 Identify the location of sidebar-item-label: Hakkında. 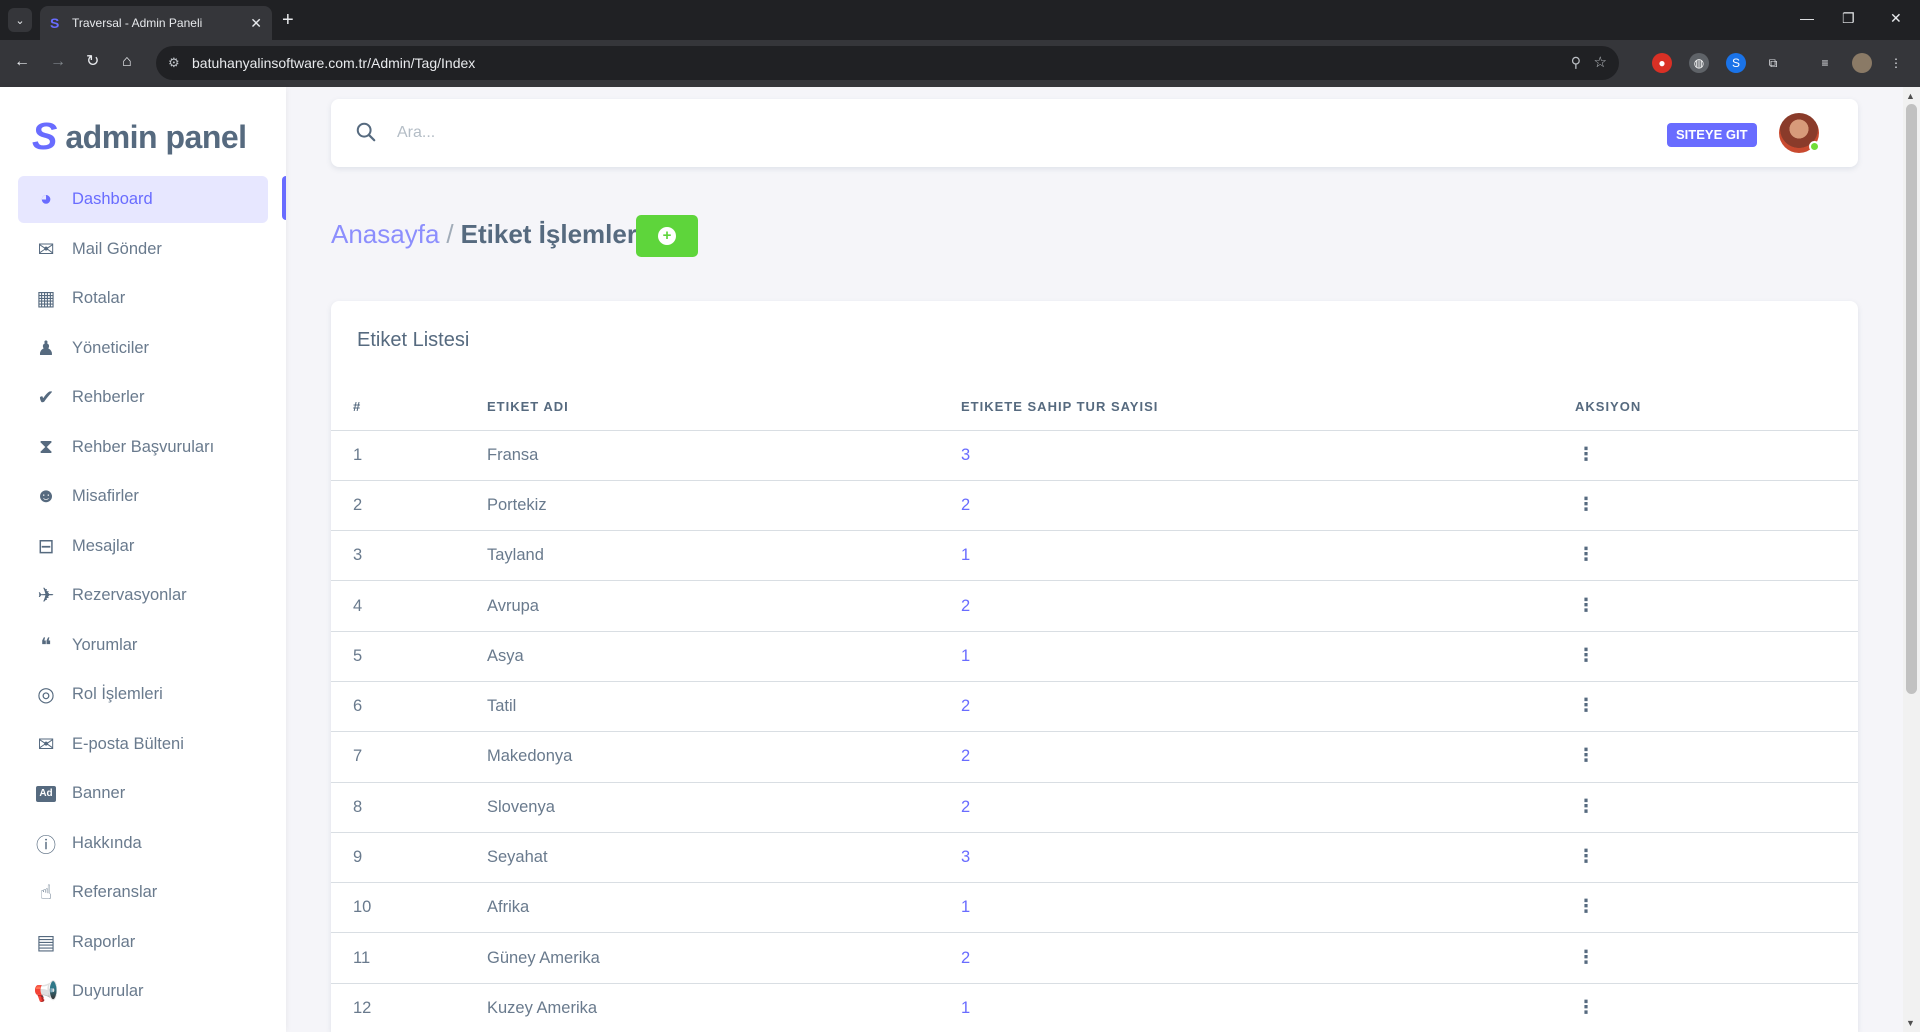
(107, 842).